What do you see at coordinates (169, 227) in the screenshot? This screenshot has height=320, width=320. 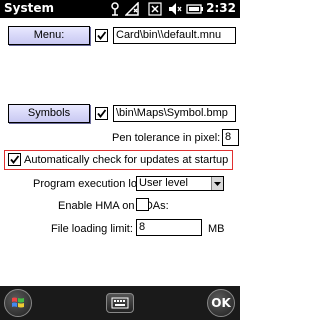 I see `file-limit-field: 8` at bounding box center [169, 227].